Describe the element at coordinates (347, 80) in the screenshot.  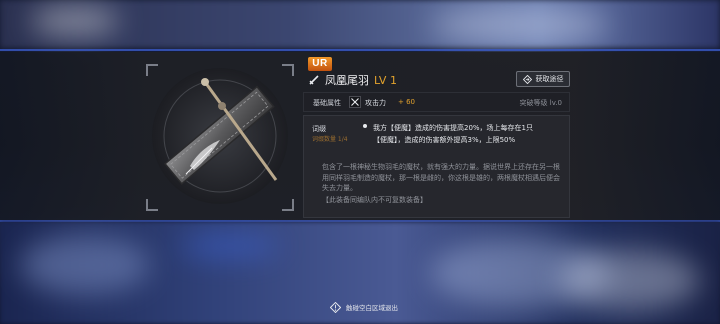
I see `item-name: 凤凰尾羽` at that location.